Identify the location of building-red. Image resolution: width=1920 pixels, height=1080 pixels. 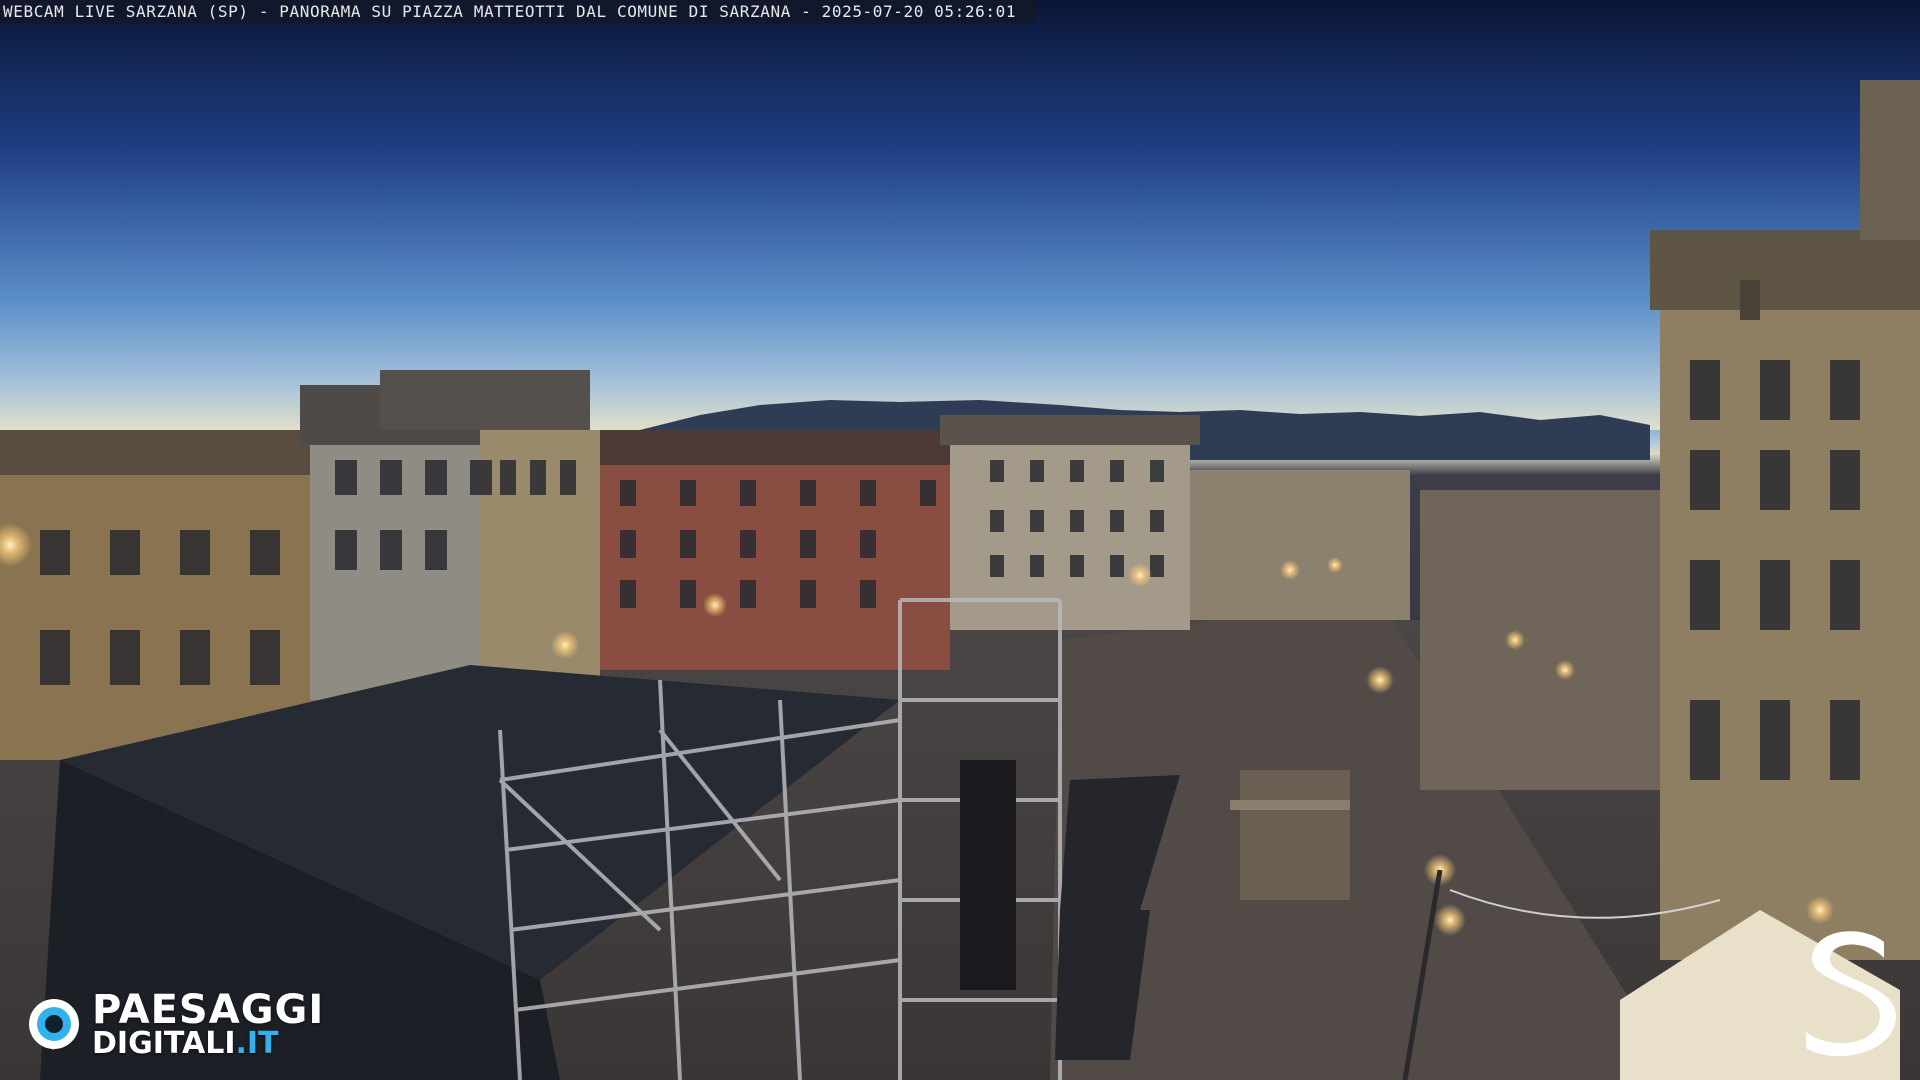
(775, 565).